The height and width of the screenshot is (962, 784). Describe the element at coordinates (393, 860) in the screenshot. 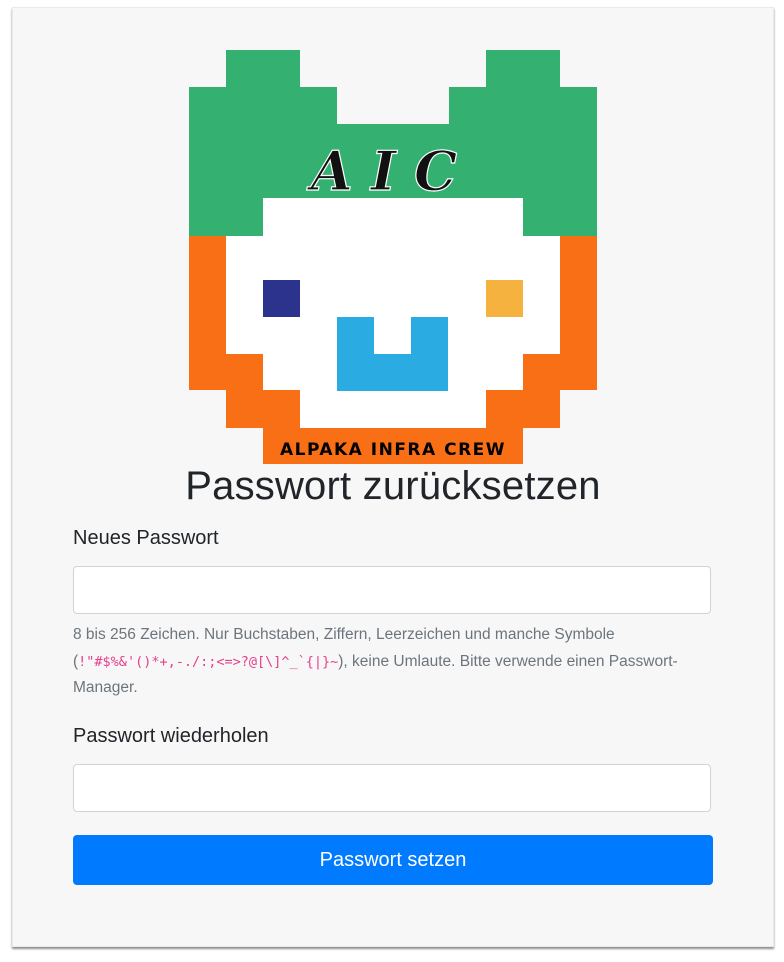

I see `set-password-button: Passwort setzen` at that location.